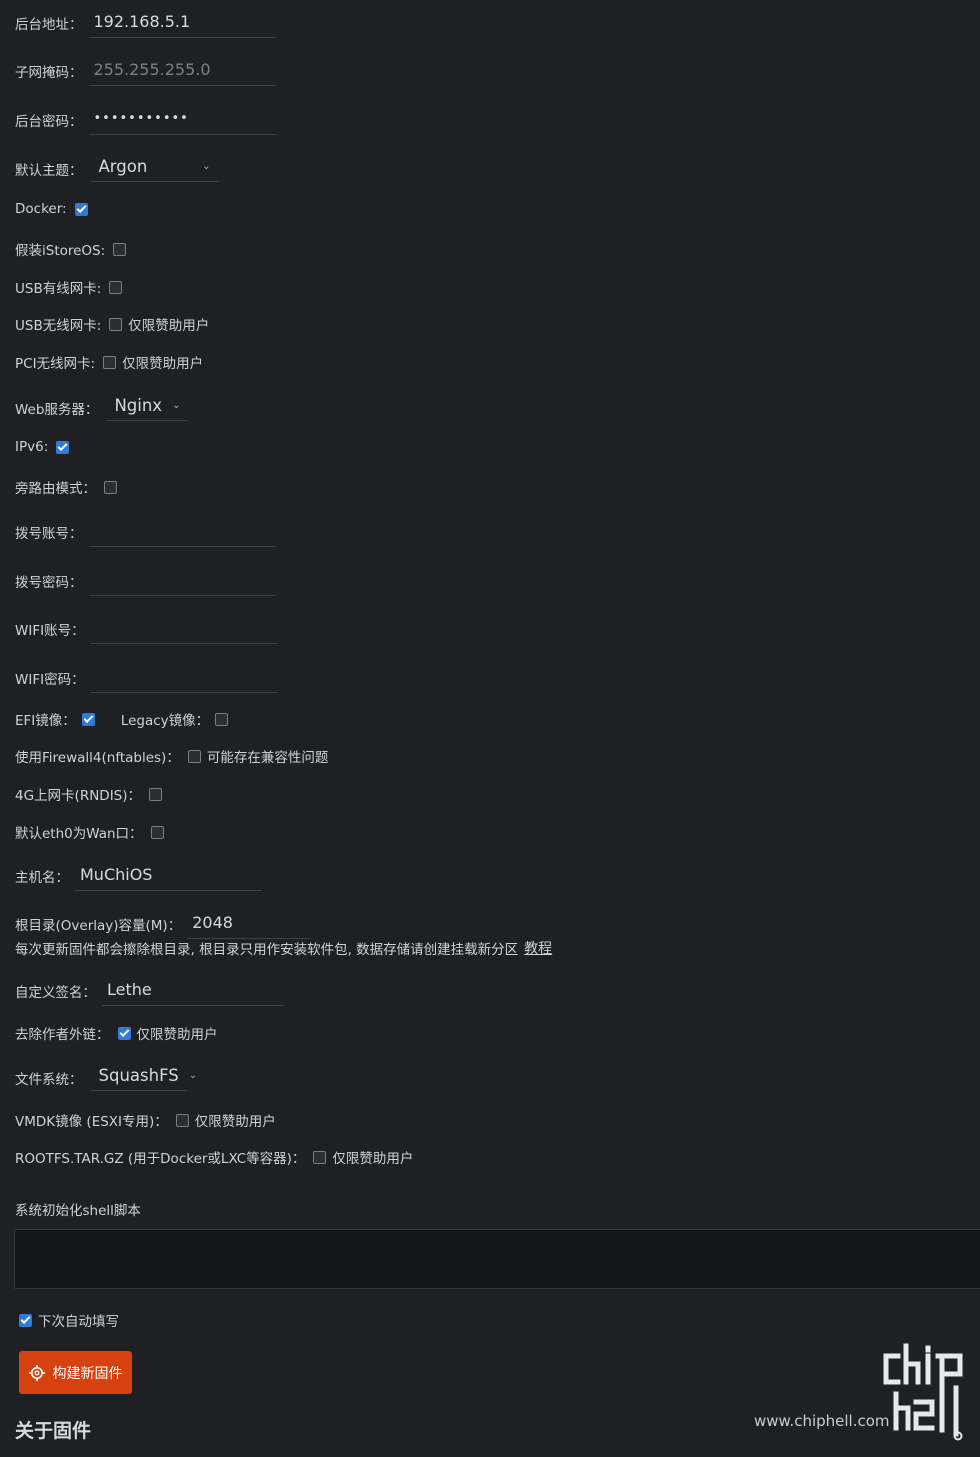  I want to click on firewall4-label: 使用Firewall4(nftables)：, so click(97, 758).